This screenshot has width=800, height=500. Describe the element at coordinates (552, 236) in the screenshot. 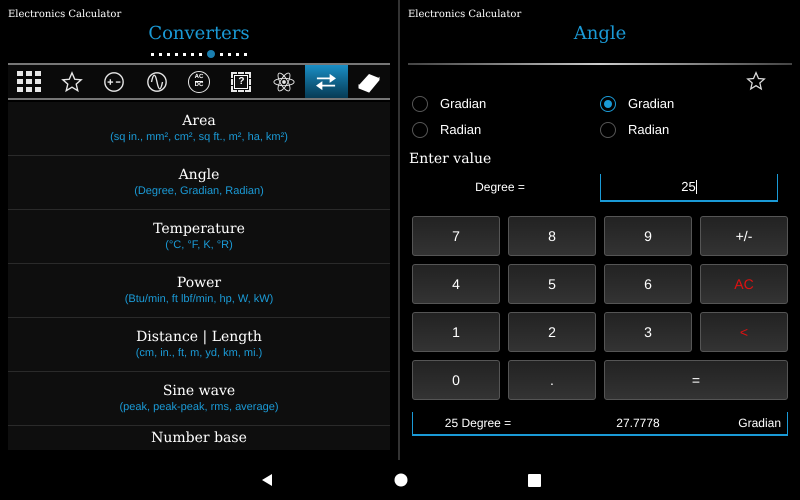

I see `keypad-key: 8` at that location.